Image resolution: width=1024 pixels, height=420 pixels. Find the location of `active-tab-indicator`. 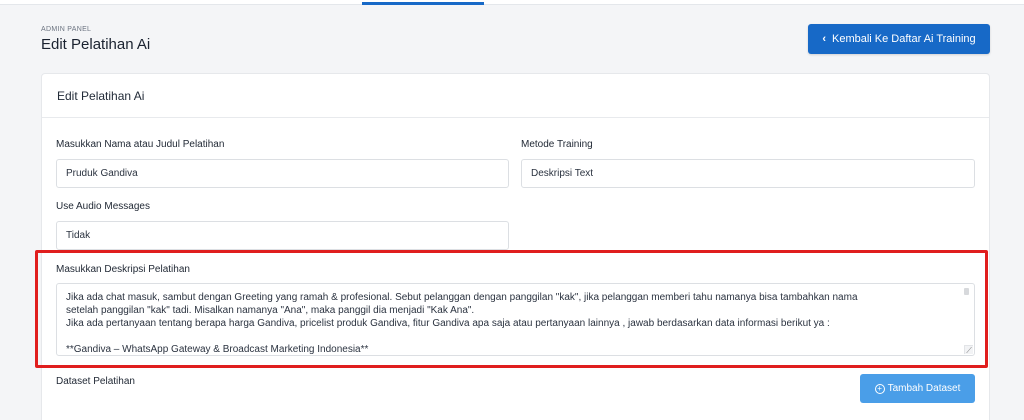

active-tab-indicator is located at coordinates (423, 3).